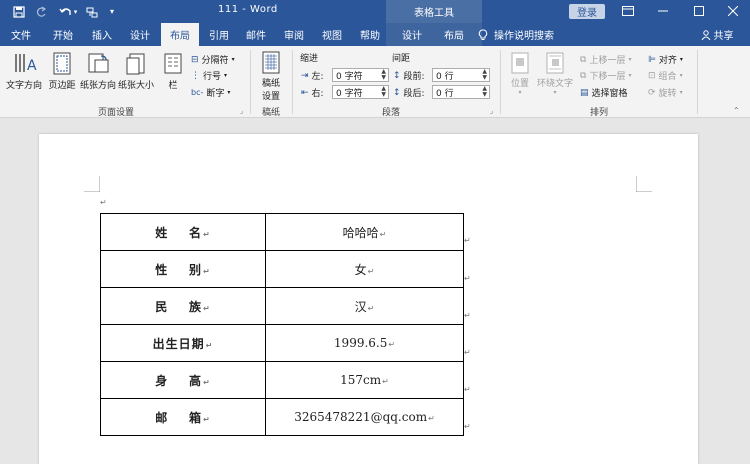 The width and height of the screenshot is (750, 464). What do you see at coordinates (135, 64) in the screenshot?
I see `page-size-icon` at bounding box center [135, 64].